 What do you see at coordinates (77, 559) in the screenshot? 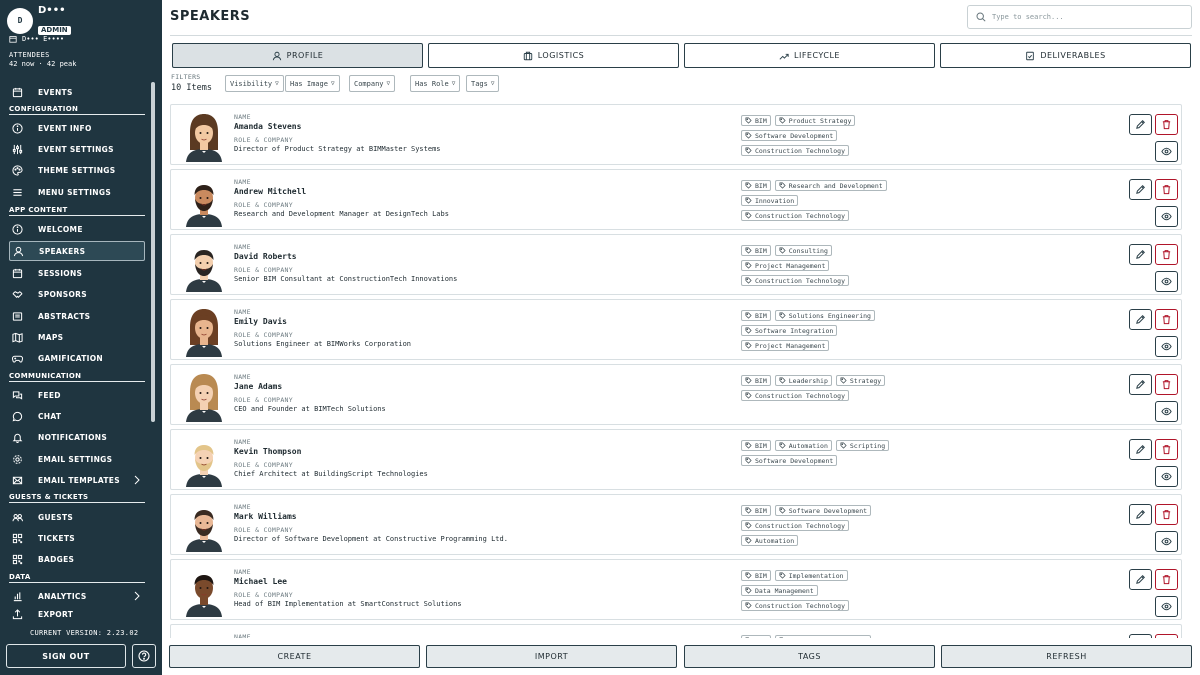
I see `sidebar-item-badges: BADGES` at bounding box center [77, 559].